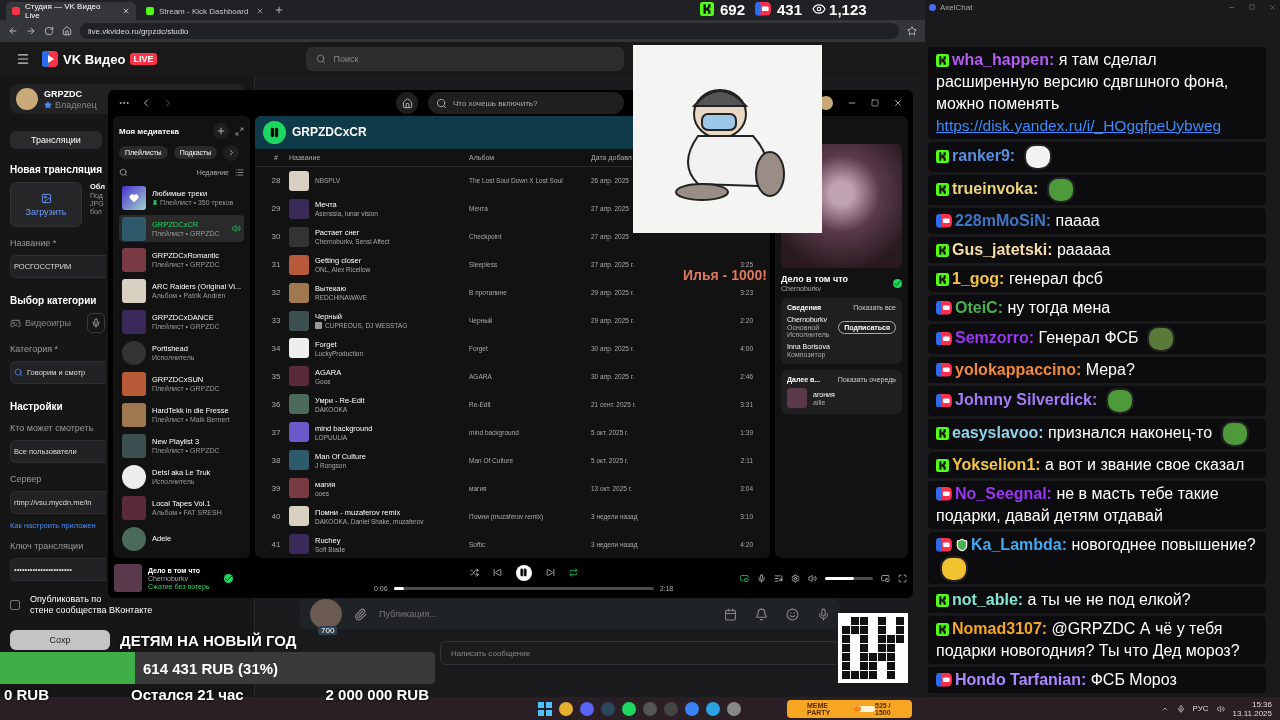 This screenshot has height=720, width=1280. Describe the element at coordinates (1200, 708) in the screenshot. I see `language-indicator: РУС` at that location.